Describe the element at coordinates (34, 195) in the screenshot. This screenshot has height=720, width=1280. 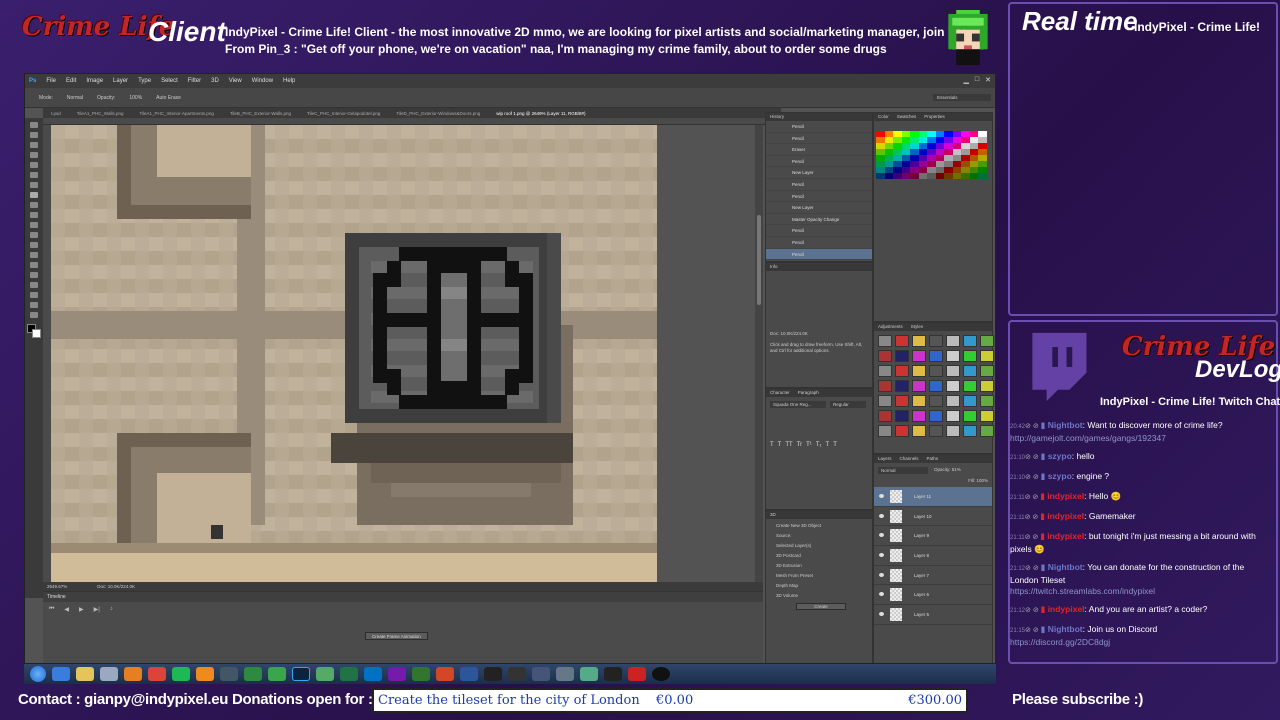
I see `pencil-tool-icon` at that location.